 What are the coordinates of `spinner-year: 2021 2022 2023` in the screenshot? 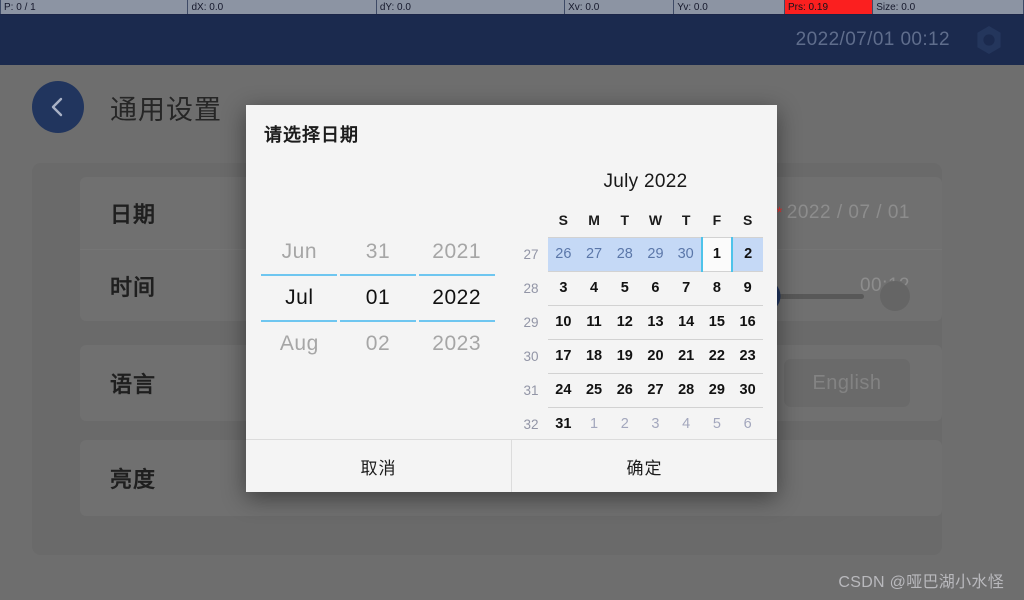 It's located at (456, 298).